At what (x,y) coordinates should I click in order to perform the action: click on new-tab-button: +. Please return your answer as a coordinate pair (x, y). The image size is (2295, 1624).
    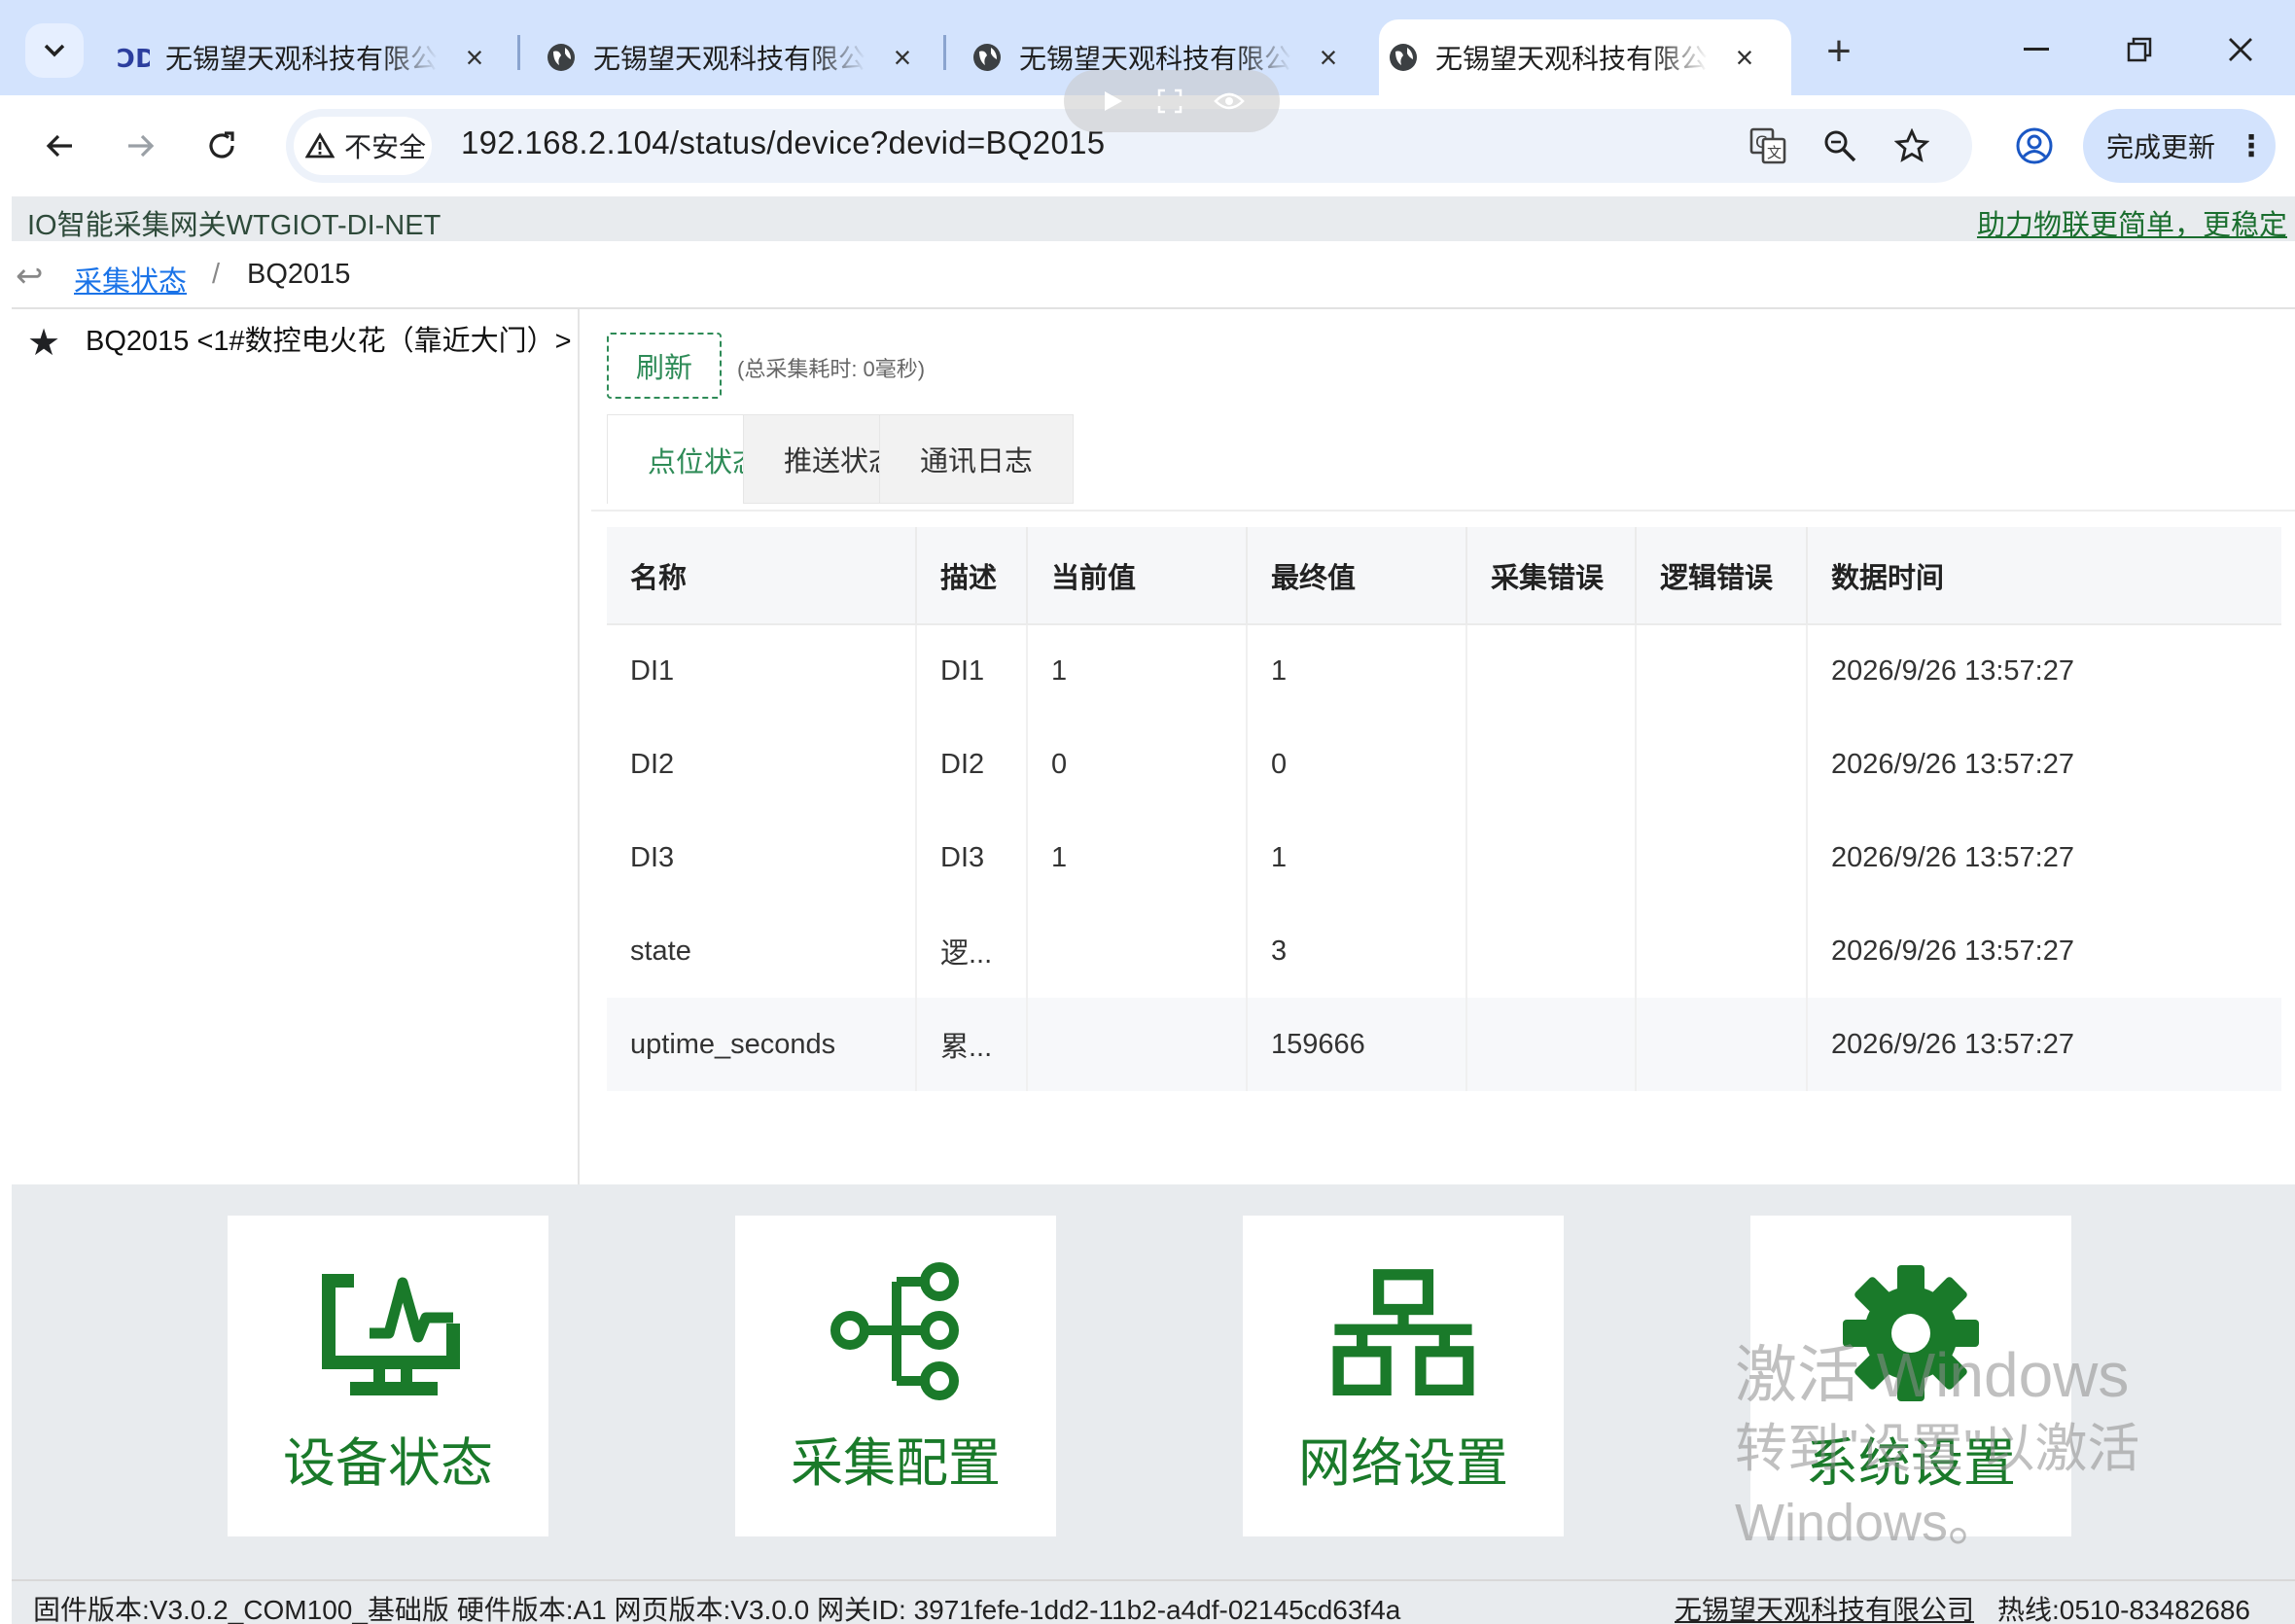
    Looking at the image, I should click on (1839, 51).